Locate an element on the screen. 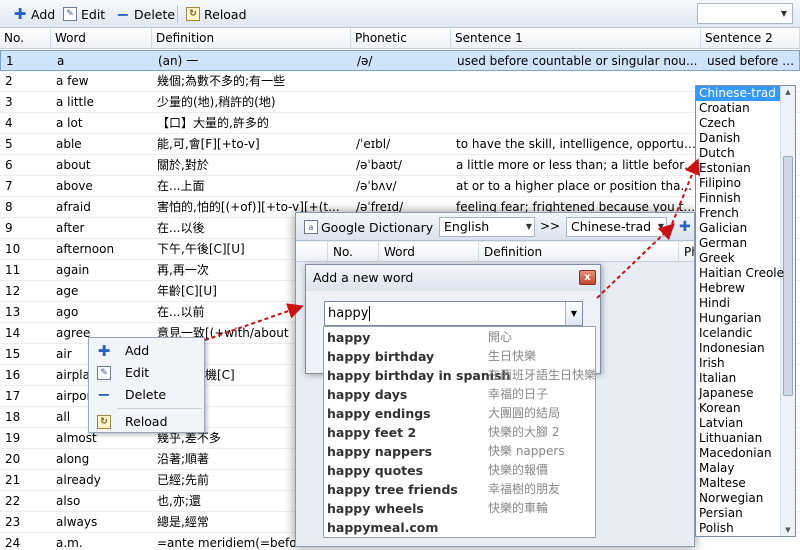 The width and height of the screenshot is (800, 550). word-input: happy ▼ is located at coordinates (453, 313).